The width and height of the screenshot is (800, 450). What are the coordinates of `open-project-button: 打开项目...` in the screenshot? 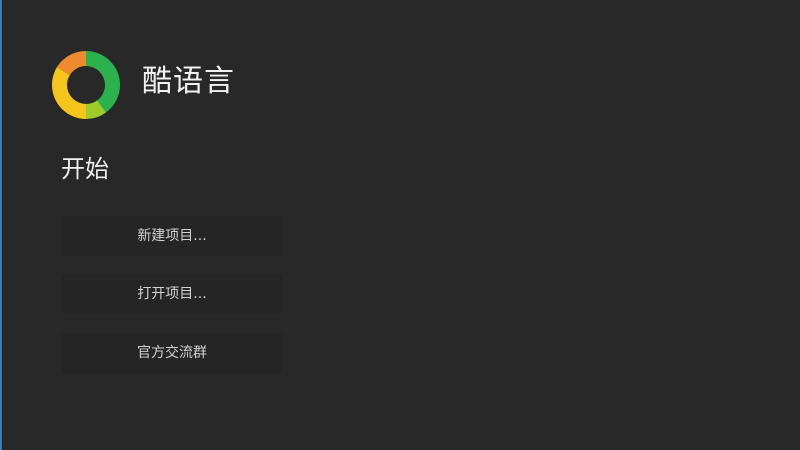 It's located at (172, 294).